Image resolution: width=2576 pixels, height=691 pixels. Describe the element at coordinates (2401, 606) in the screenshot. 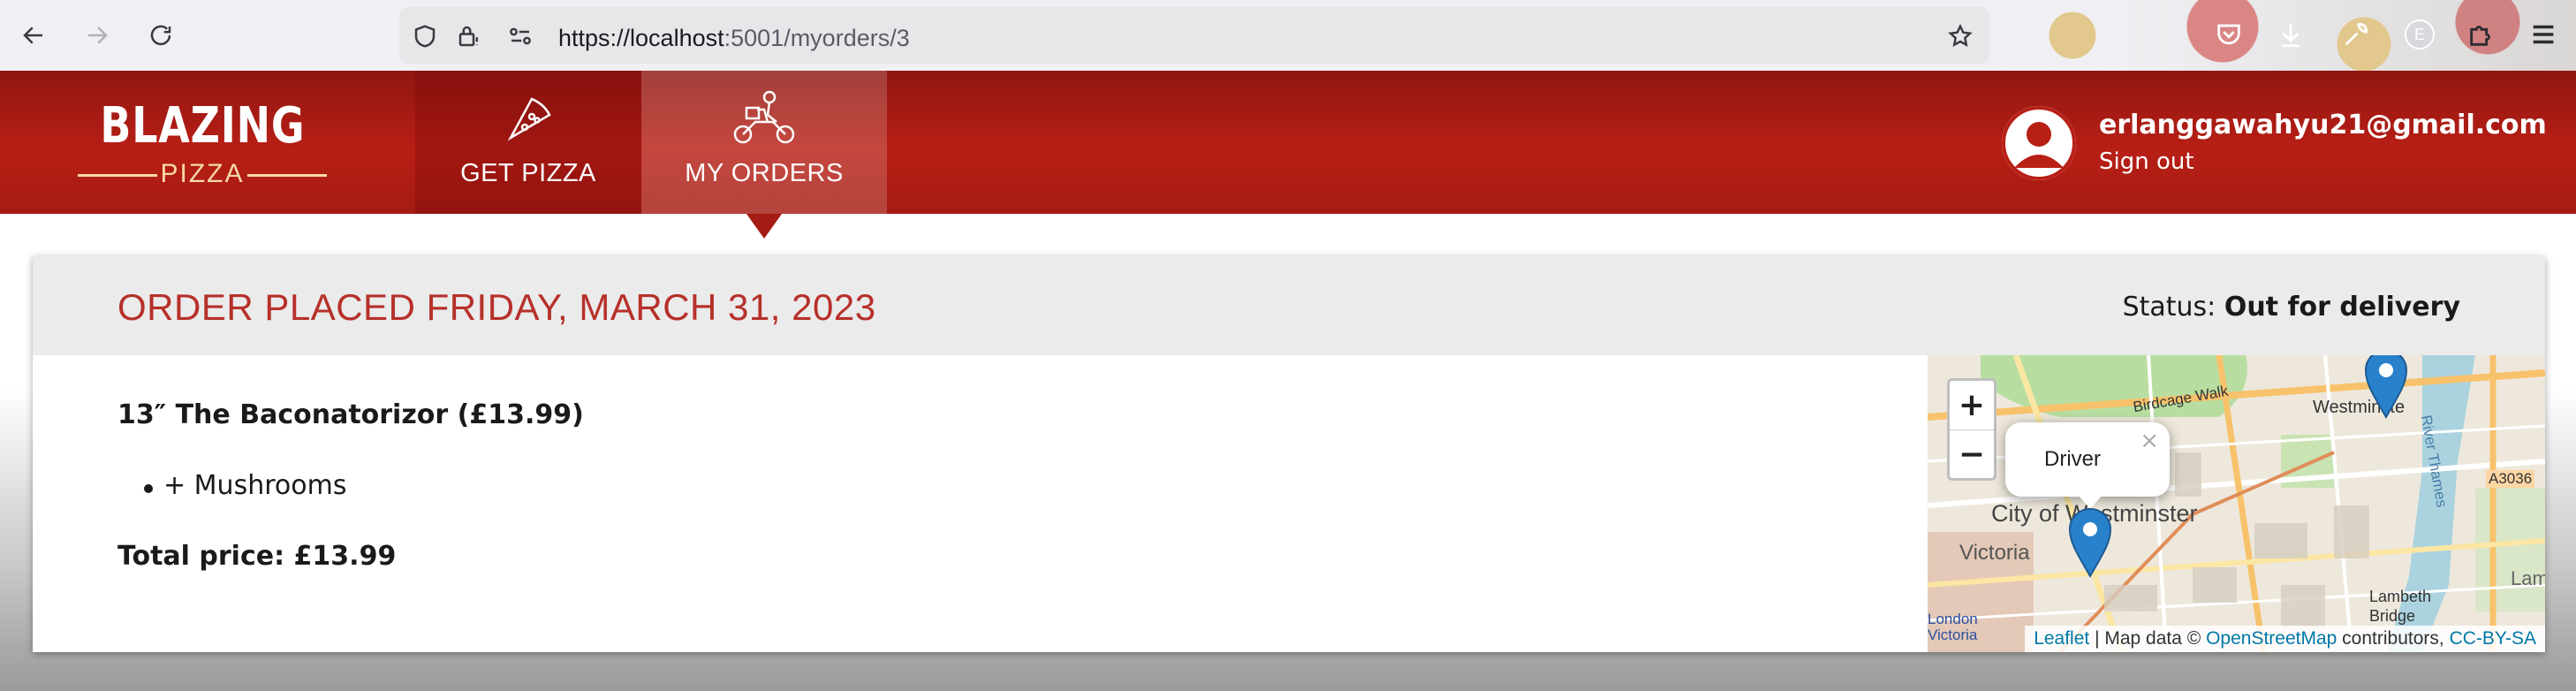

I see `map-label-lambeth: Lambeth Bridge` at that location.